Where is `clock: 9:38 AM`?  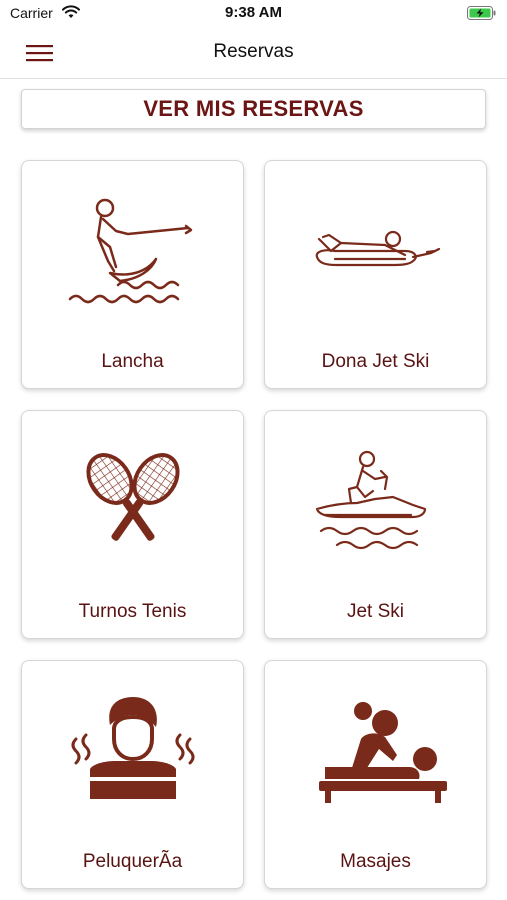 clock: 9:38 AM is located at coordinates (253, 12).